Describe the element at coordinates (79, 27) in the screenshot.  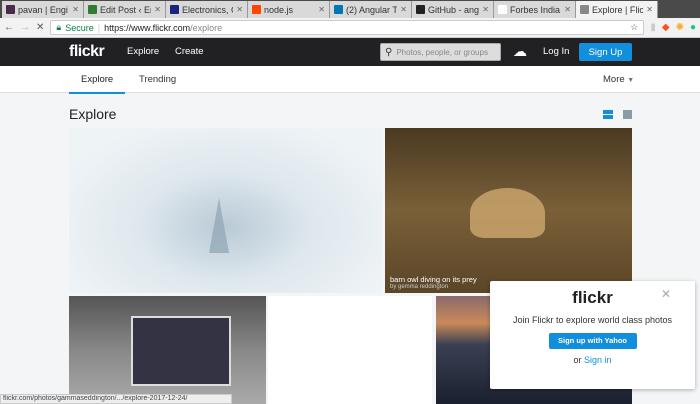
I see `secure-label: Secure` at that location.